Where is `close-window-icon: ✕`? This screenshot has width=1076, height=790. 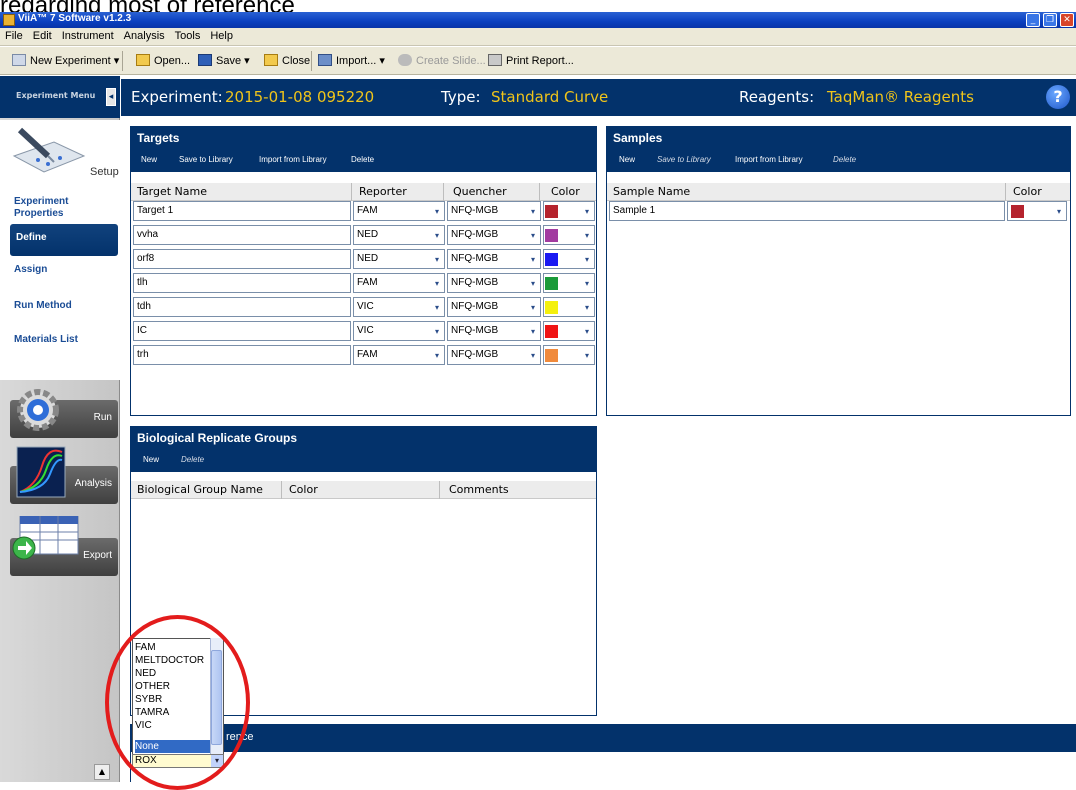
close-window-icon: ✕ is located at coordinates (1067, 20).